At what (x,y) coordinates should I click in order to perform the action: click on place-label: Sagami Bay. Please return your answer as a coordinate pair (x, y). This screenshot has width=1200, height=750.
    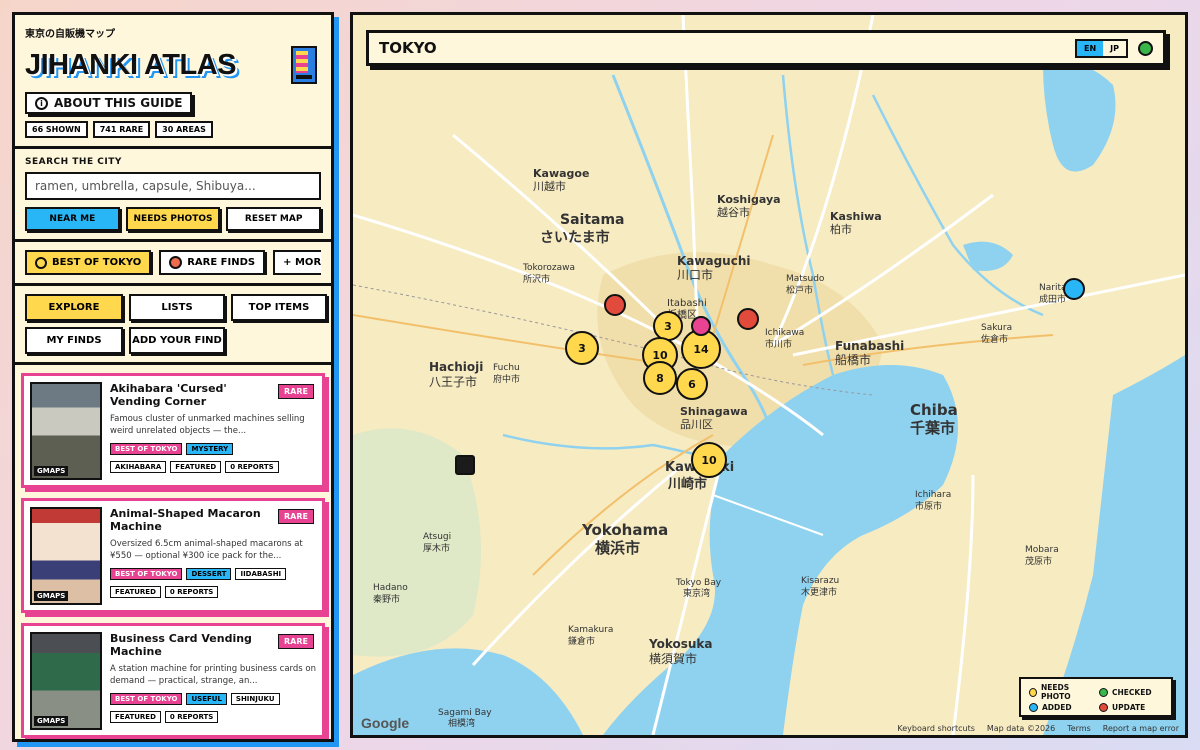
    Looking at the image, I should click on (465, 713).